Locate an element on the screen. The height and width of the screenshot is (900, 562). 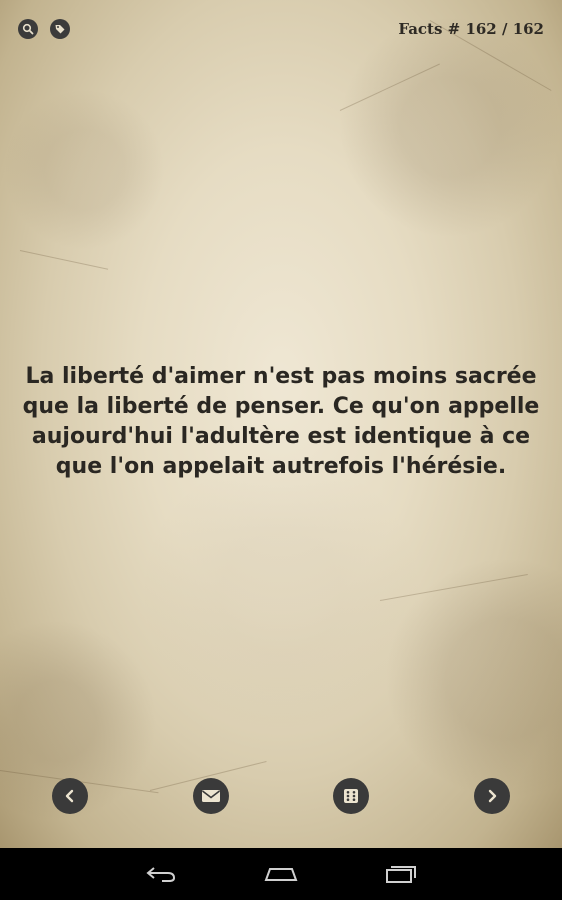
next-button is located at coordinates (492, 796).